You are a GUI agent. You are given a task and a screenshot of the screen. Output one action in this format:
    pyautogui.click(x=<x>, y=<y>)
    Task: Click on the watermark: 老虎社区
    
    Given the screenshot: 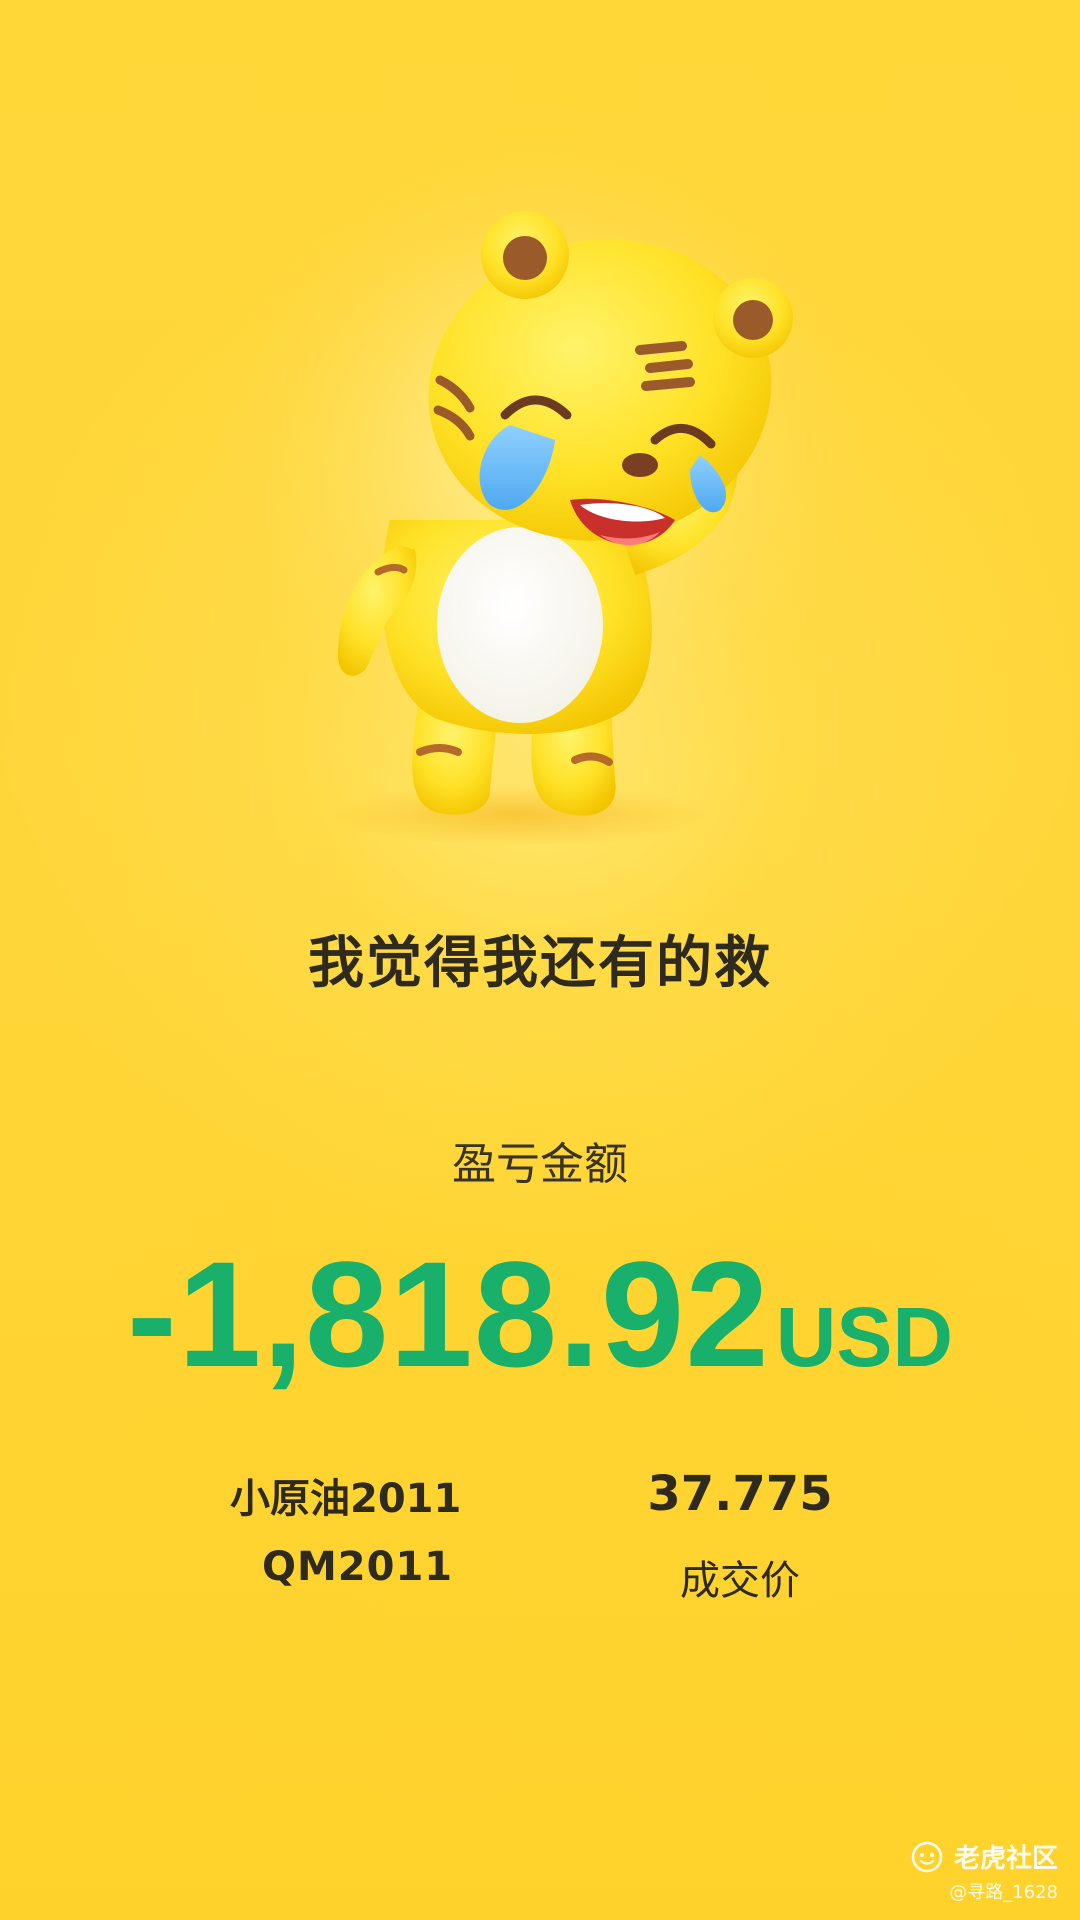 What is the action you would take?
    pyautogui.click(x=984, y=1856)
    